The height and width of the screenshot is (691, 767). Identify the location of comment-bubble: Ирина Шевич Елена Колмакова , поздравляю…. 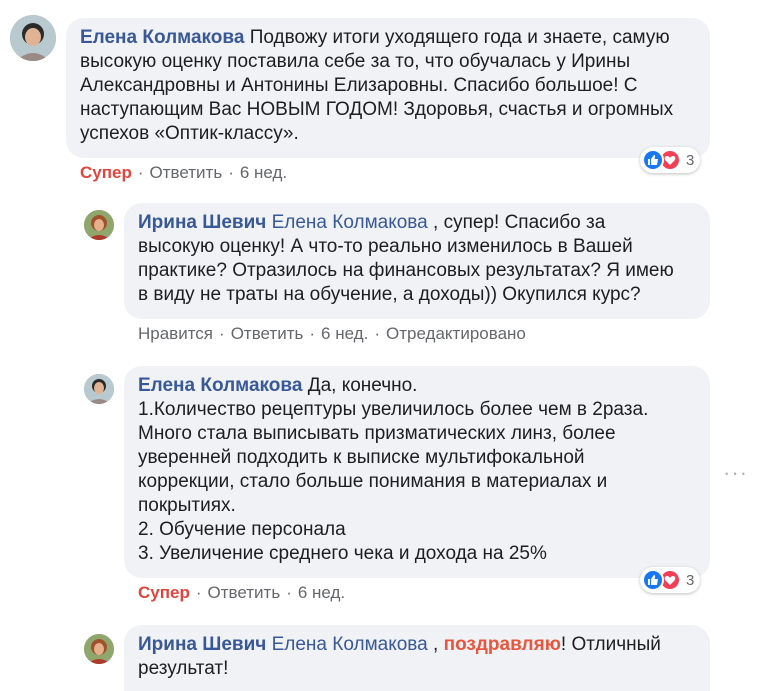
(417, 658).